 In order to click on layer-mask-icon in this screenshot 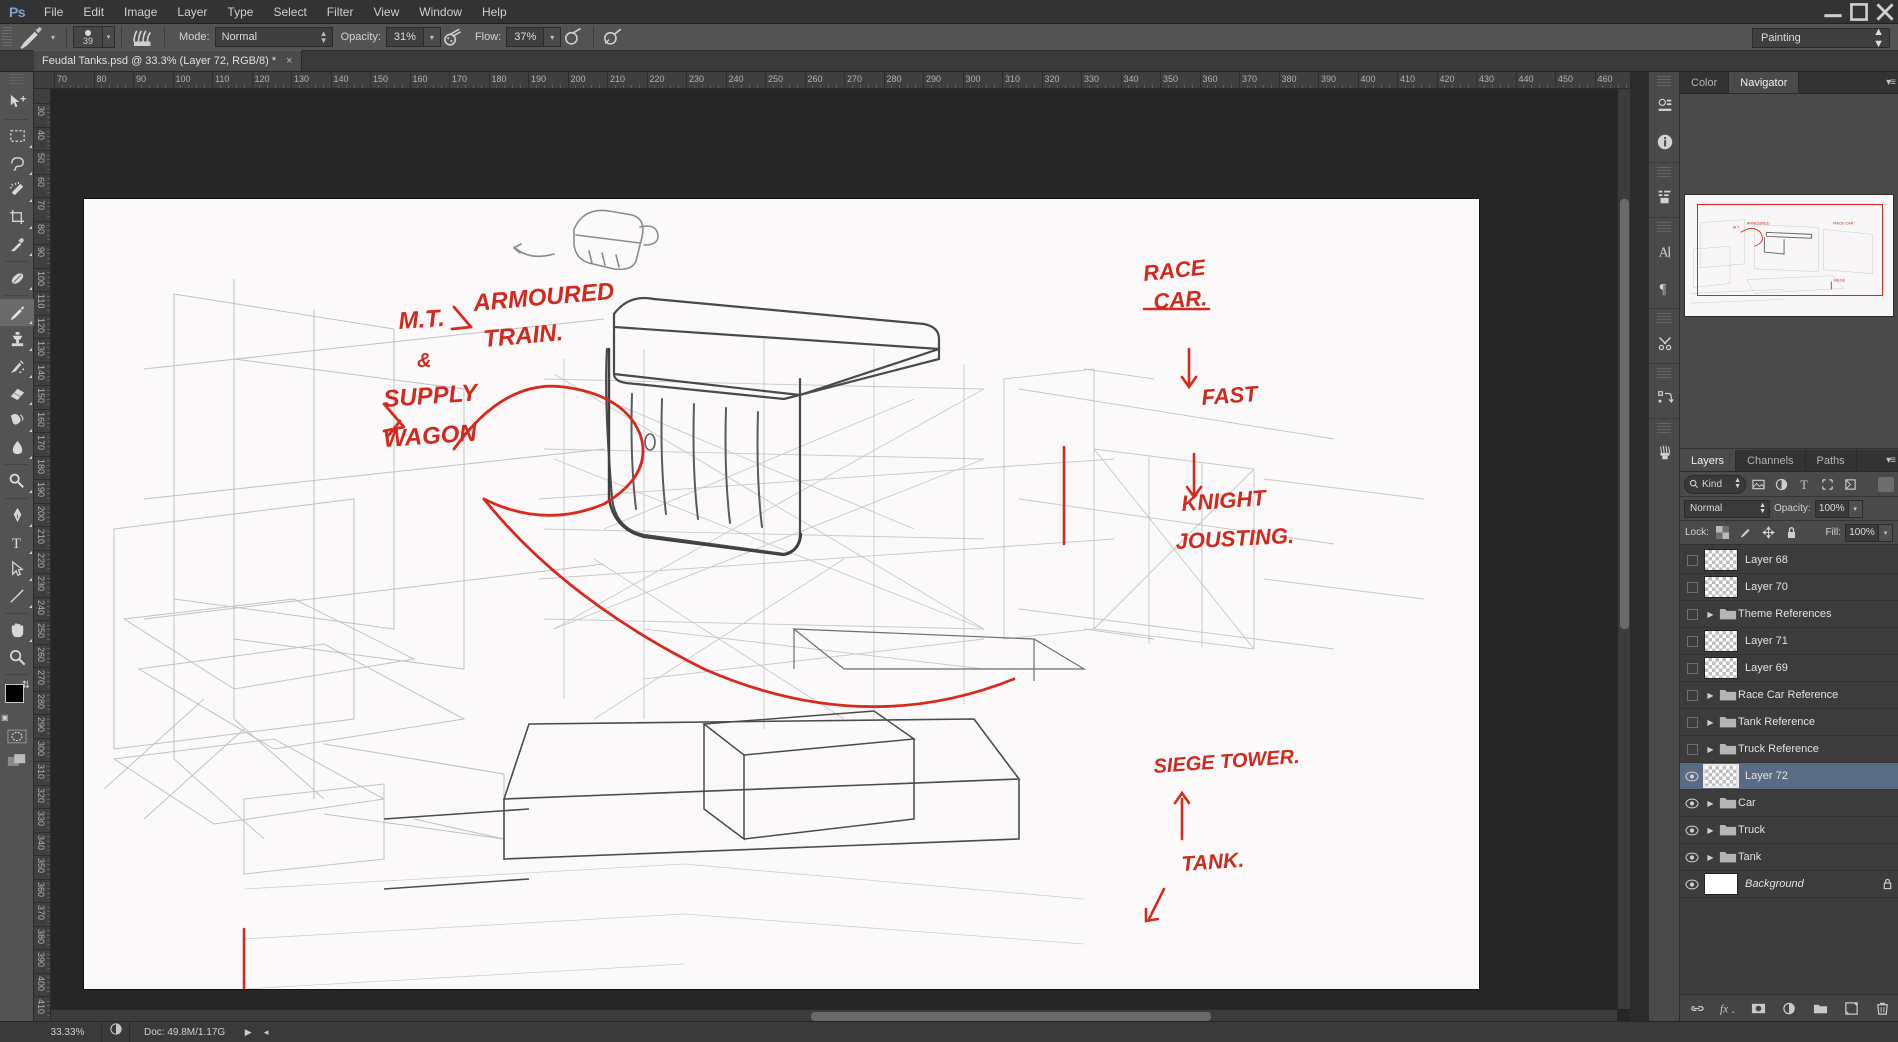, I will do `click(1758, 1008)`.